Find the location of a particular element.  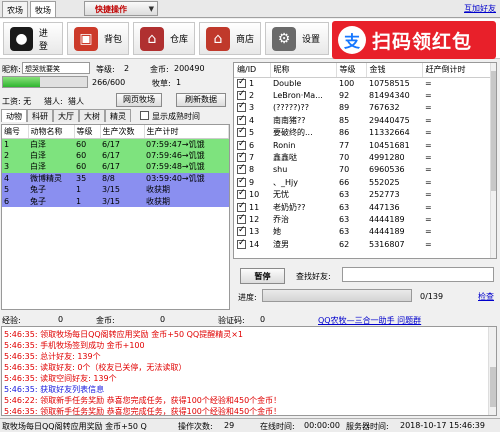

col-header-timer: 生产计时 is located at coordinates (186, 132).